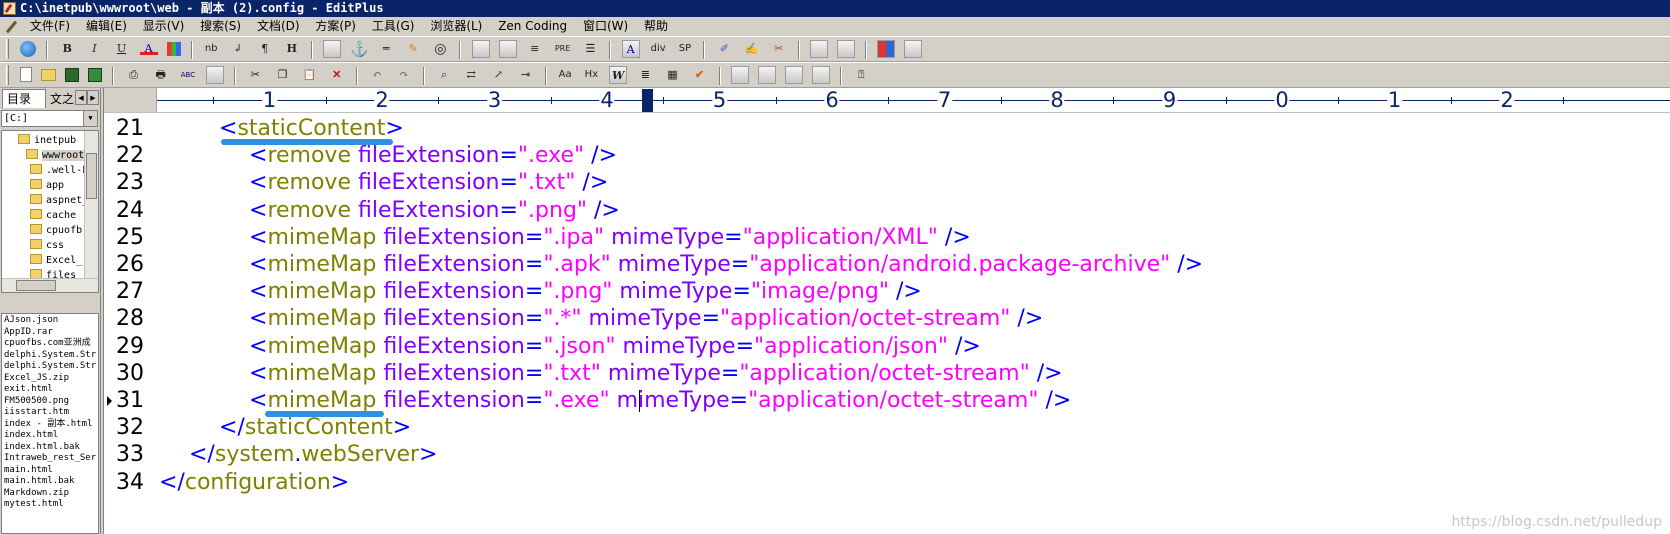  Describe the element at coordinates (605, 26) in the screenshot. I see `menu-window: 窗口(W)` at that location.